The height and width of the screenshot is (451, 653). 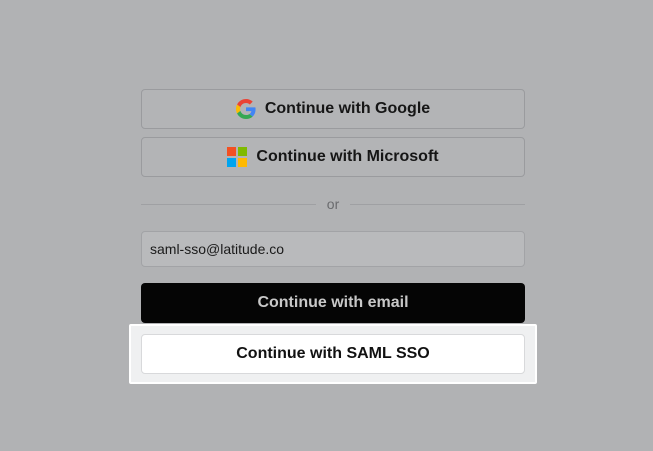 I want to click on continue-with-google-button: Continue with Google, so click(x=333, y=109).